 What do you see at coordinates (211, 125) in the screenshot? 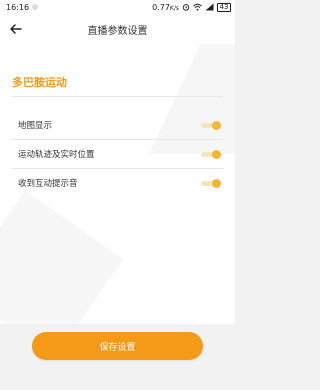
I see `map-display-toggle` at bounding box center [211, 125].